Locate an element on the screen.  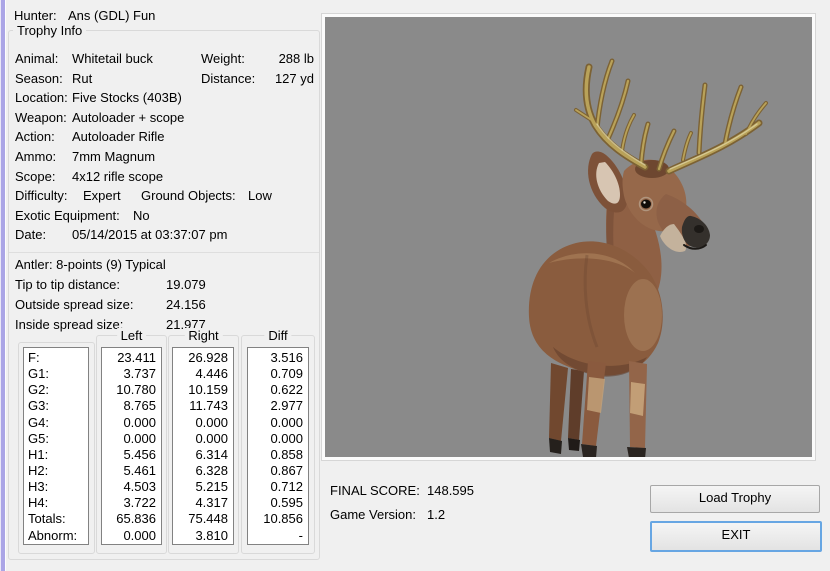
score-diff-value: 0.858 is located at coordinates (286, 454).